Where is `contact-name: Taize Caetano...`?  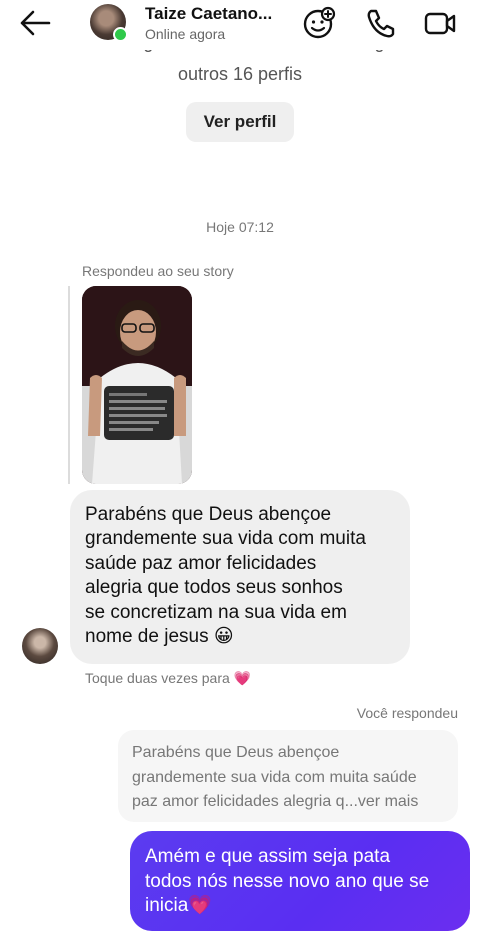
contact-name: Taize Caetano... is located at coordinates (208, 14).